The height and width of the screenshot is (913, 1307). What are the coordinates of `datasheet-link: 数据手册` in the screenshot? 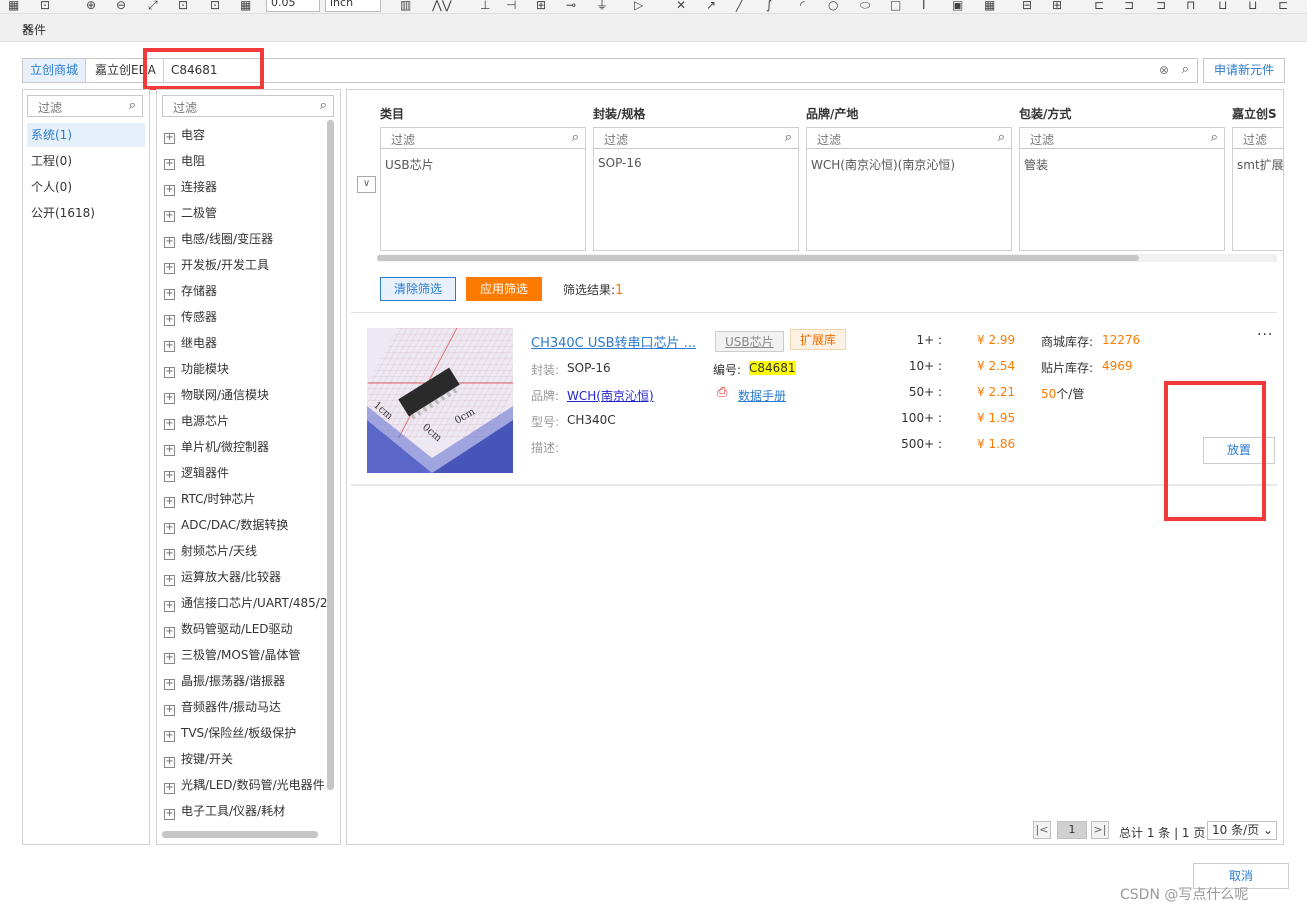 It's located at (762, 395).